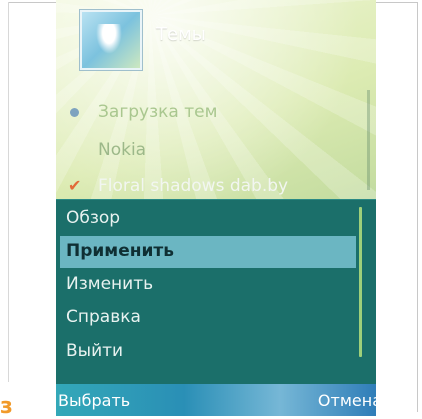  I want to click on frame-border-right, so click(417, 207).